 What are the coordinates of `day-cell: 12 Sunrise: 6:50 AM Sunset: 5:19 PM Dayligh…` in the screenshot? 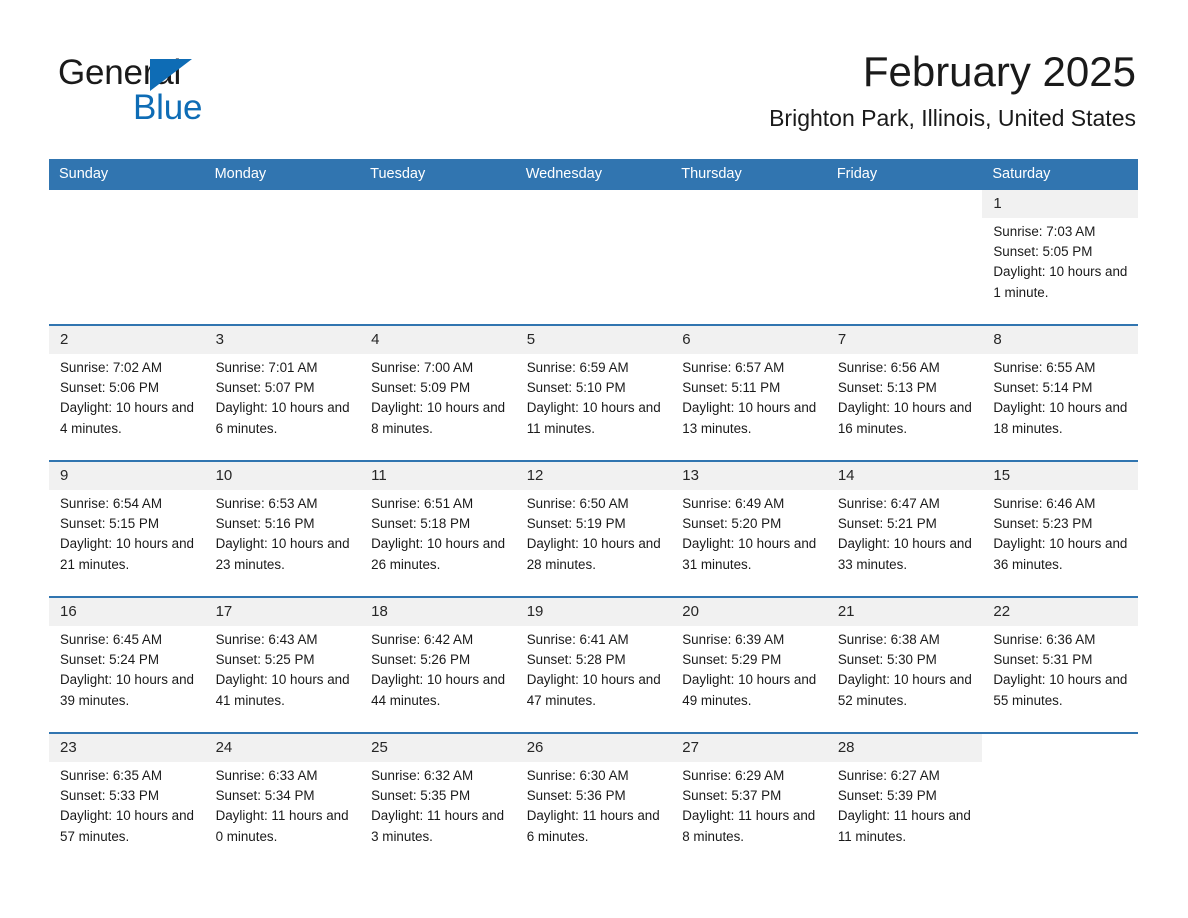 It's located at (593, 529).